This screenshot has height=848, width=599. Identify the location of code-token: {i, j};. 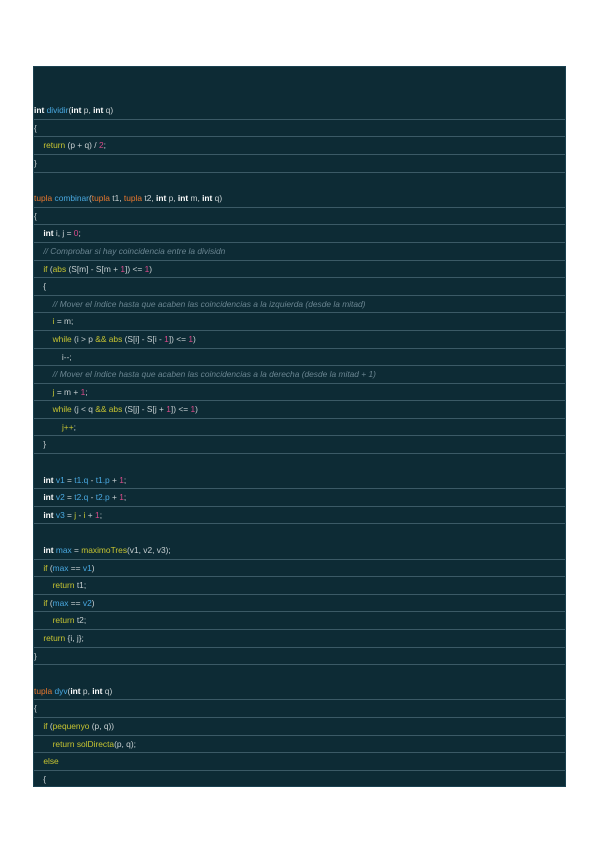
(74, 638).